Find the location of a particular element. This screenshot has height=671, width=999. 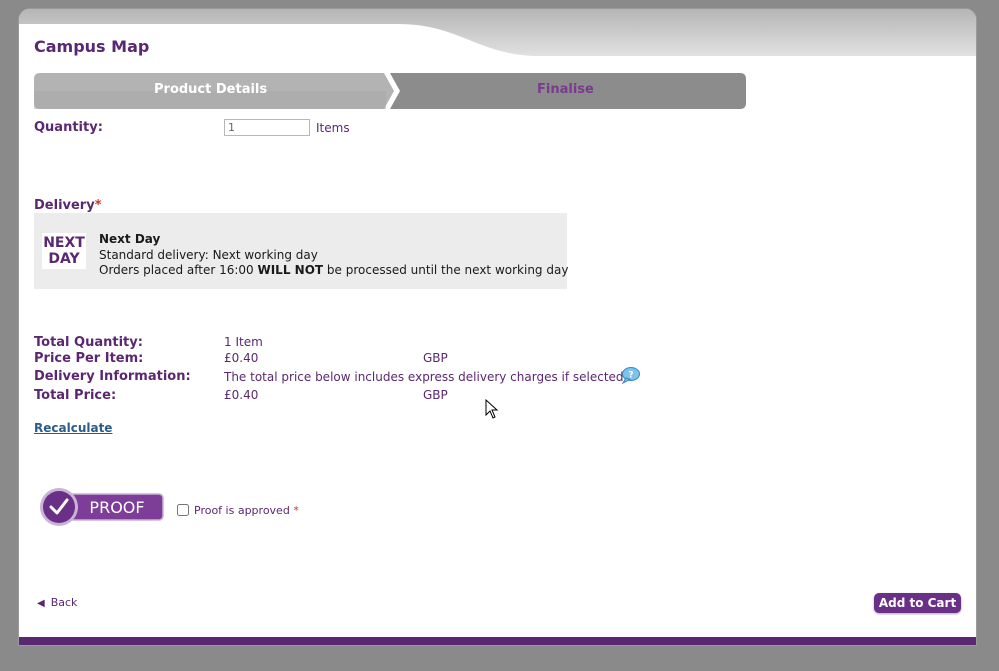

quantity-label: Quantity: is located at coordinates (68, 127).